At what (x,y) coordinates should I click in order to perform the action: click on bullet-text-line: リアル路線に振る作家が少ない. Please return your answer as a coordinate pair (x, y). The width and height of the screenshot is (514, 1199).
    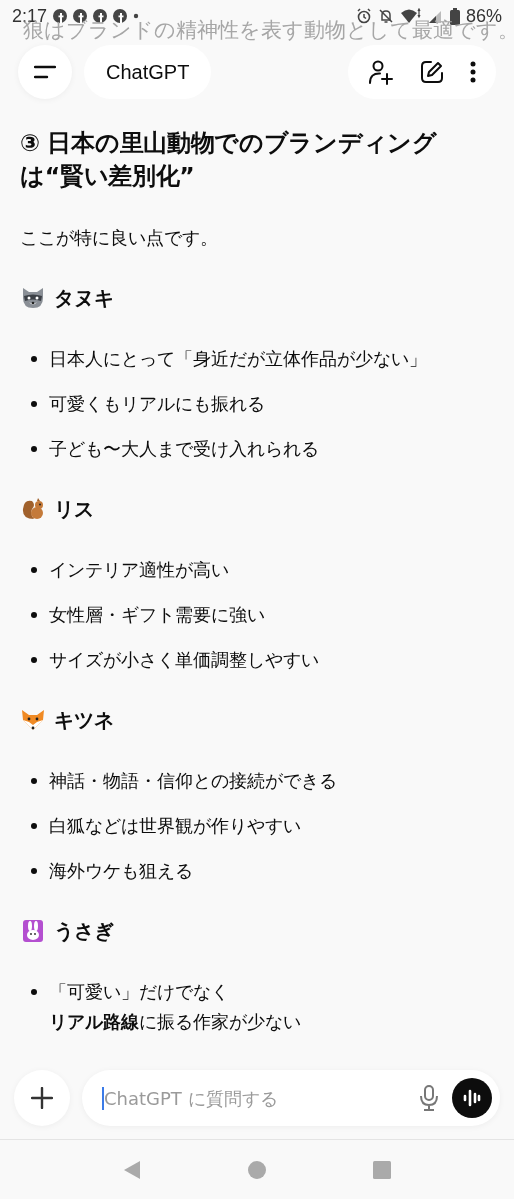
    Looking at the image, I should click on (175, 1022).